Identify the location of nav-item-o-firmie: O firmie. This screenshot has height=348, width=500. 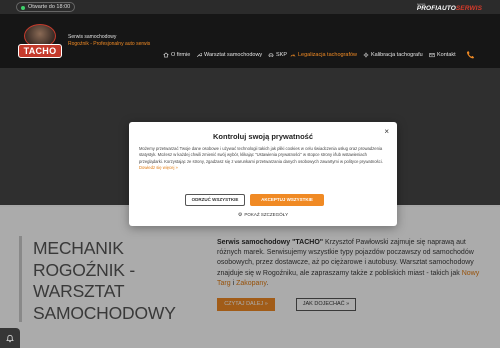
(176, 55).